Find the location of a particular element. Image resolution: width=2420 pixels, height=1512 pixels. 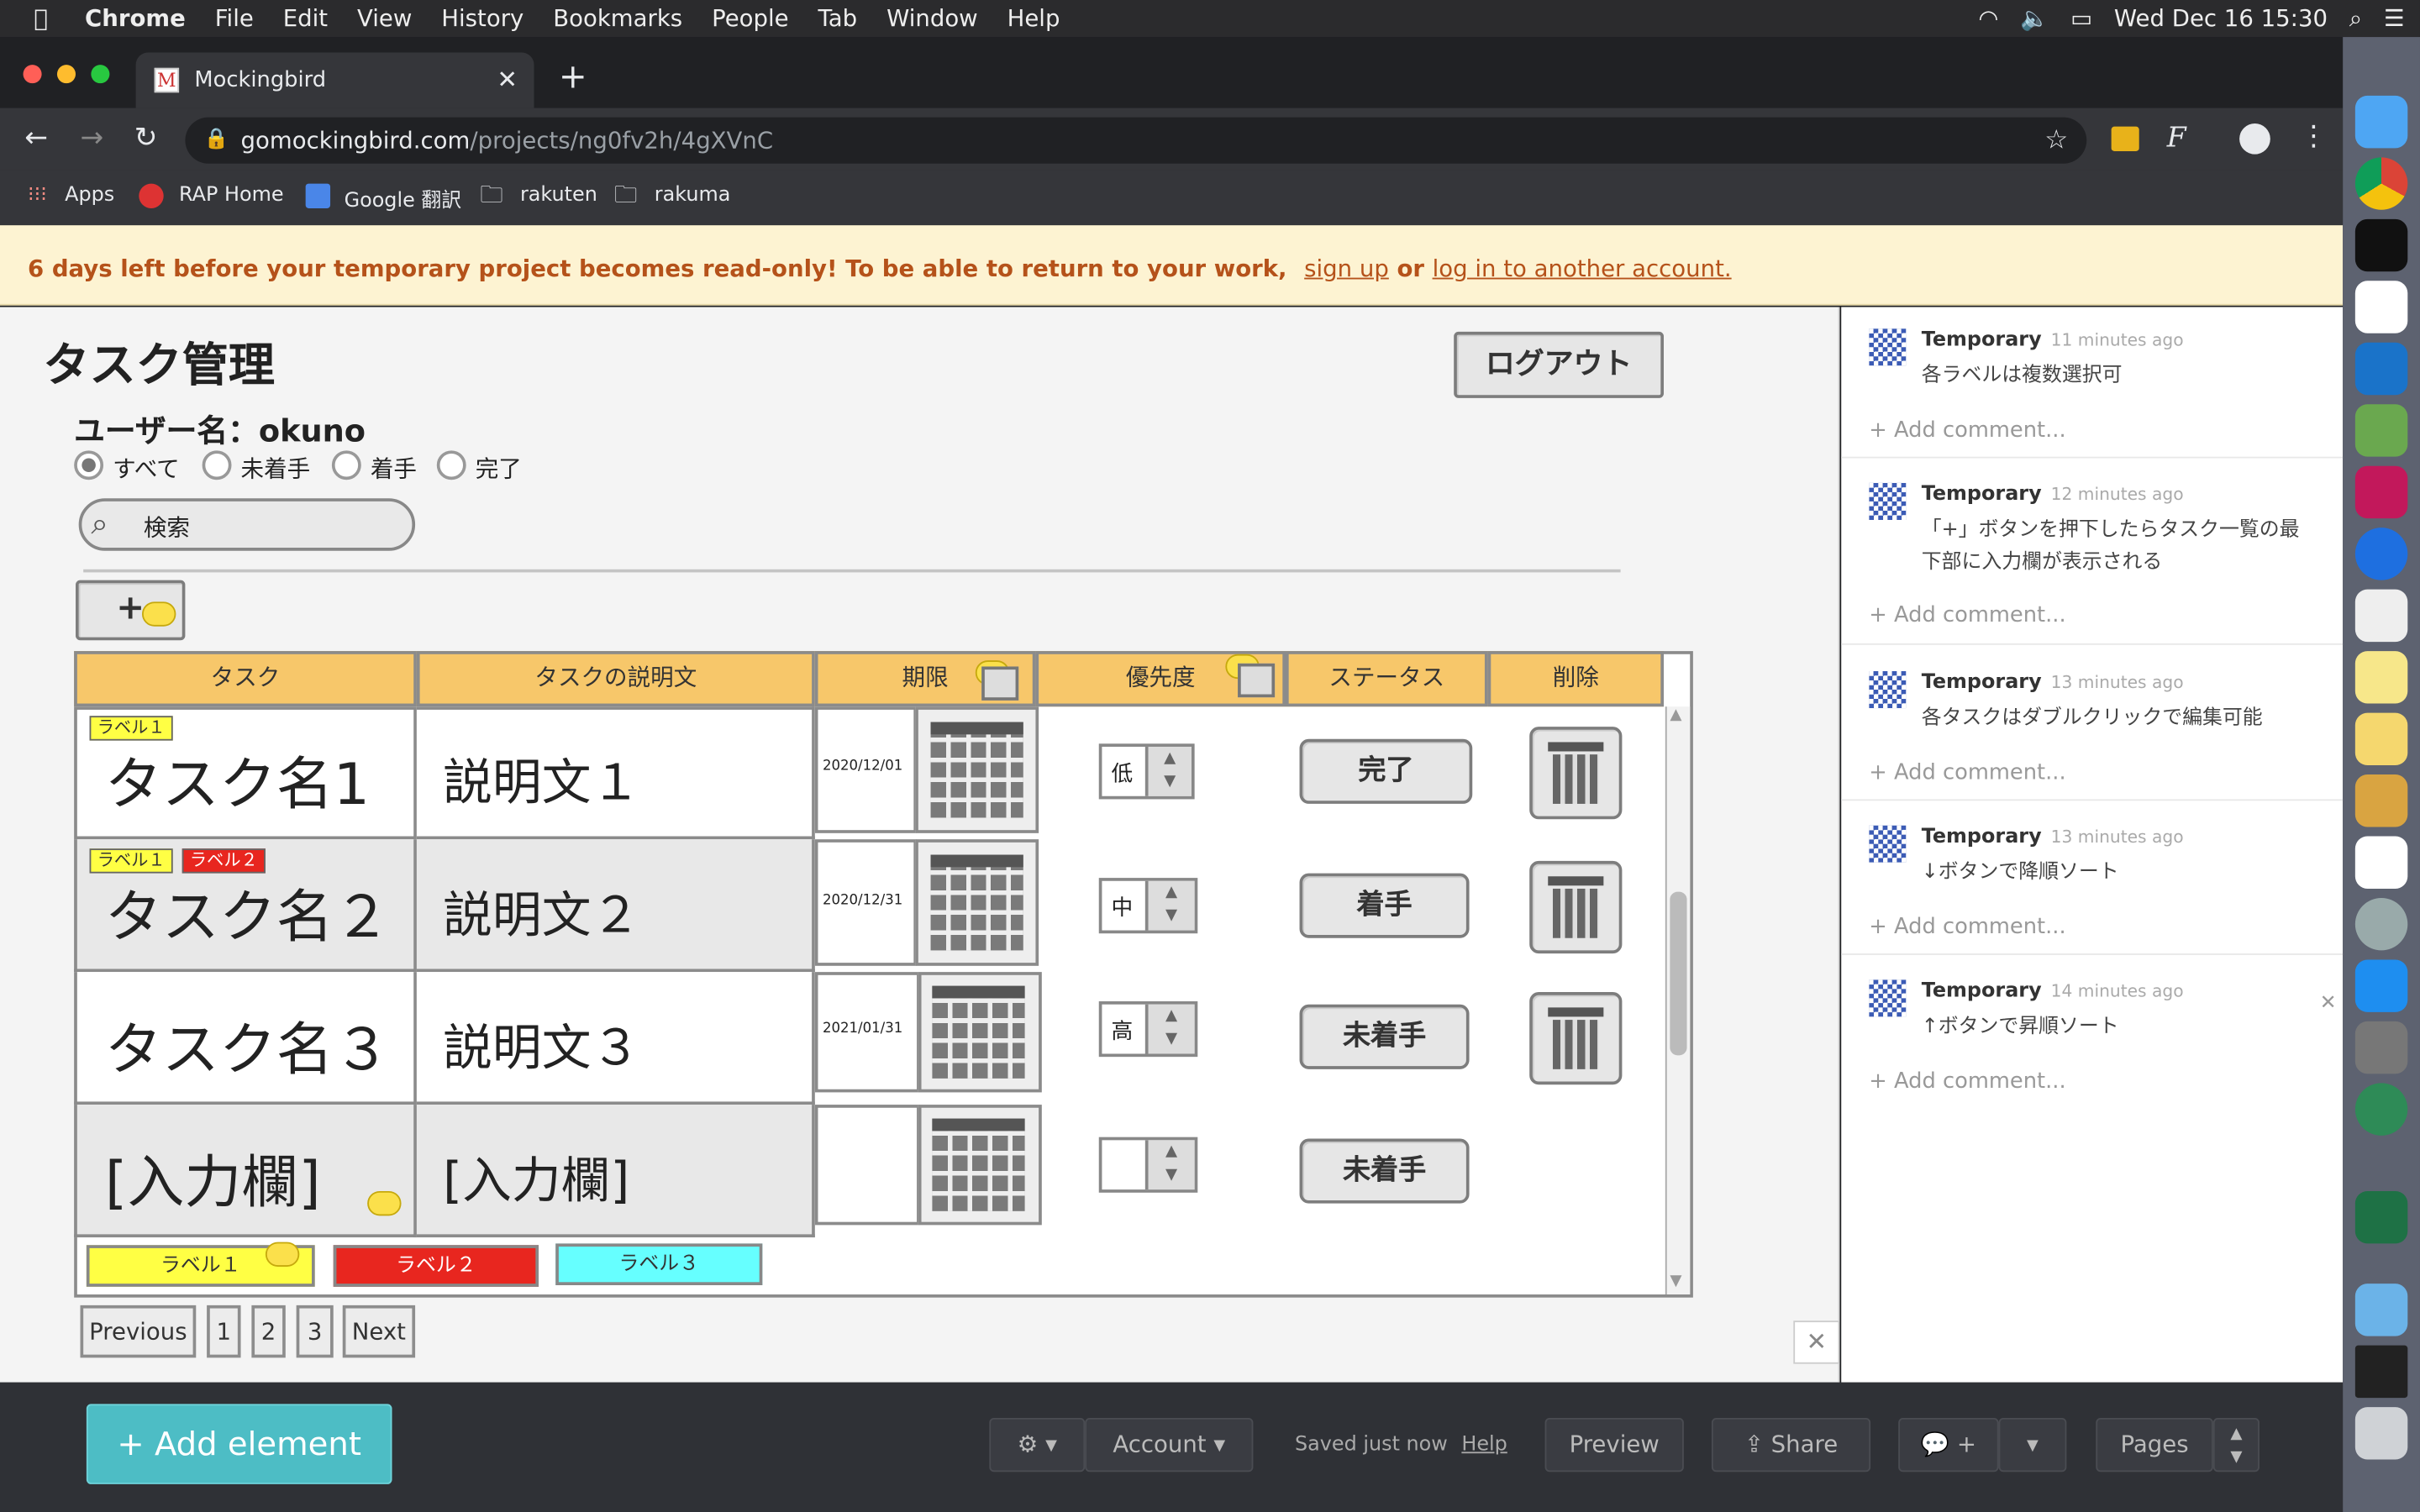

maps-icon is located at coordinates (2381, 554).